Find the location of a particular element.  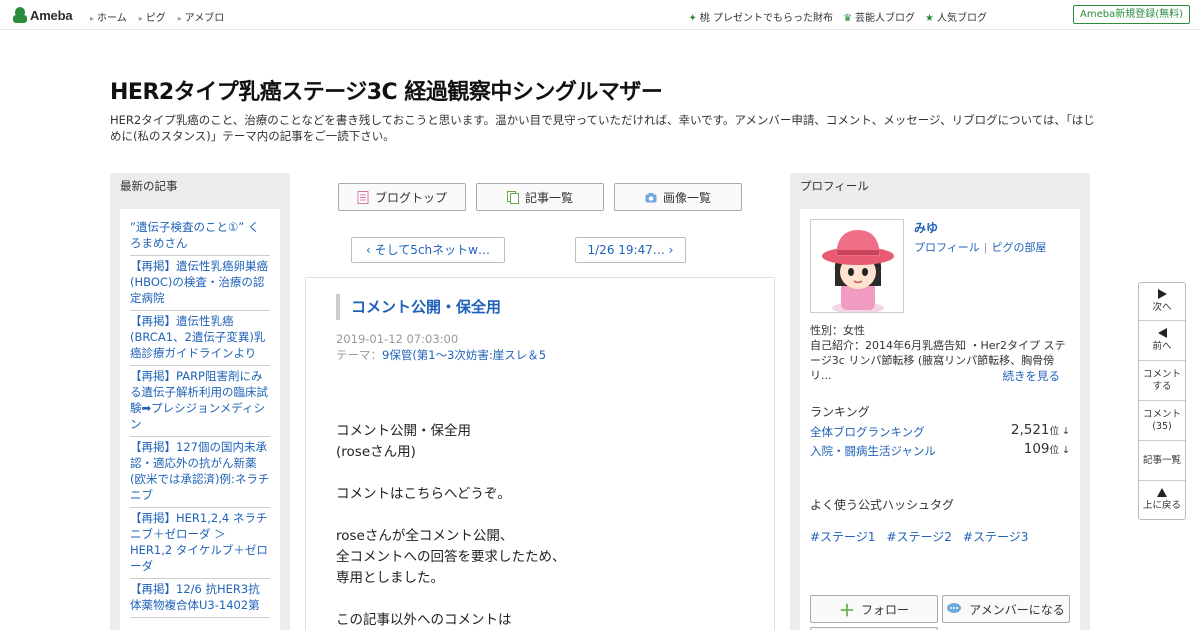

camera-icon is located at coordinates (651, 197).